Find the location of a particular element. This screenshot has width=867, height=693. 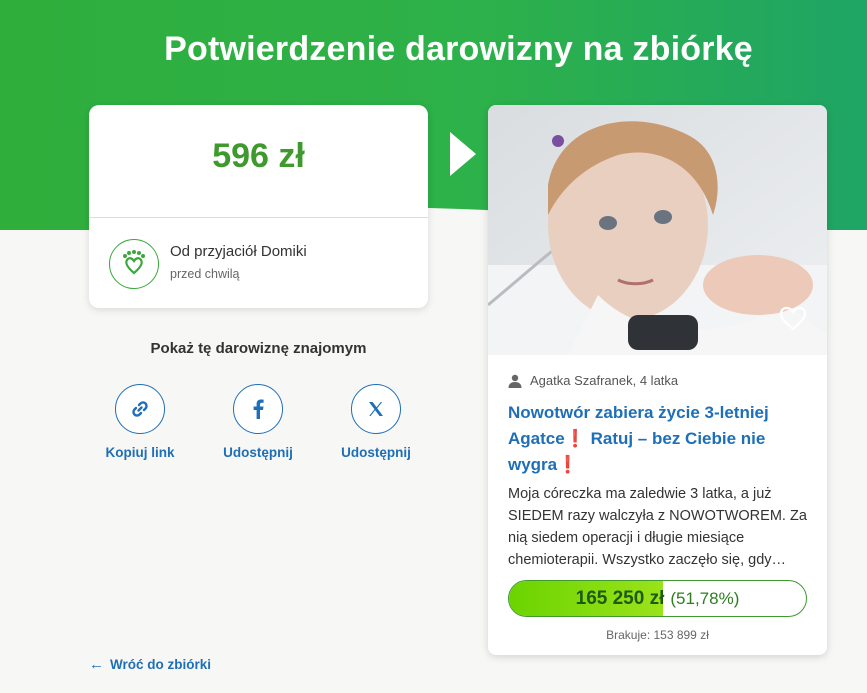

copy-link-label: Kopiuj link is located at coordinates (140, 452).